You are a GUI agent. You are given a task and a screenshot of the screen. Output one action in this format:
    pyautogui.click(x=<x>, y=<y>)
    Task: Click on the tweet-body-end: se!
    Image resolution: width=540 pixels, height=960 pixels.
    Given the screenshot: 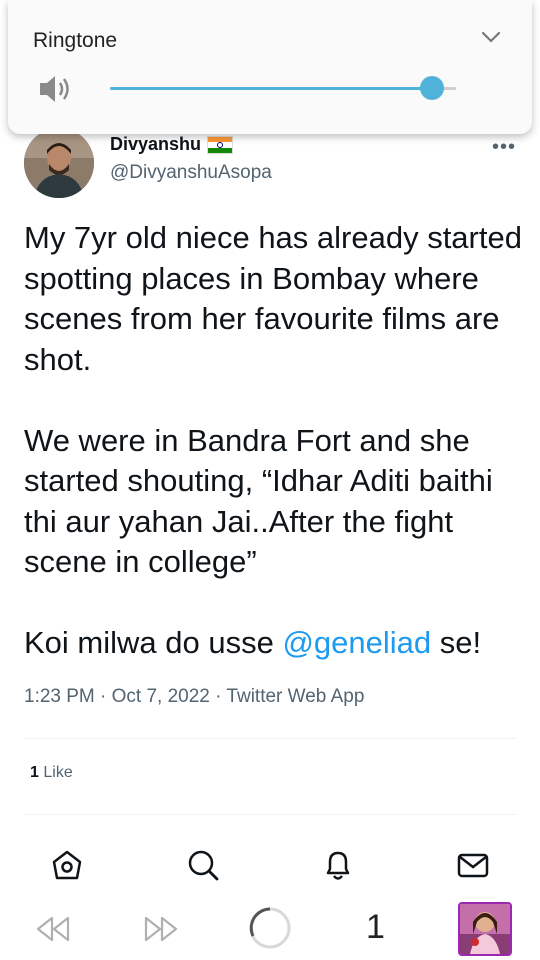 What is the action you would take?
    pyautogui.click(x=456, y=642)
    